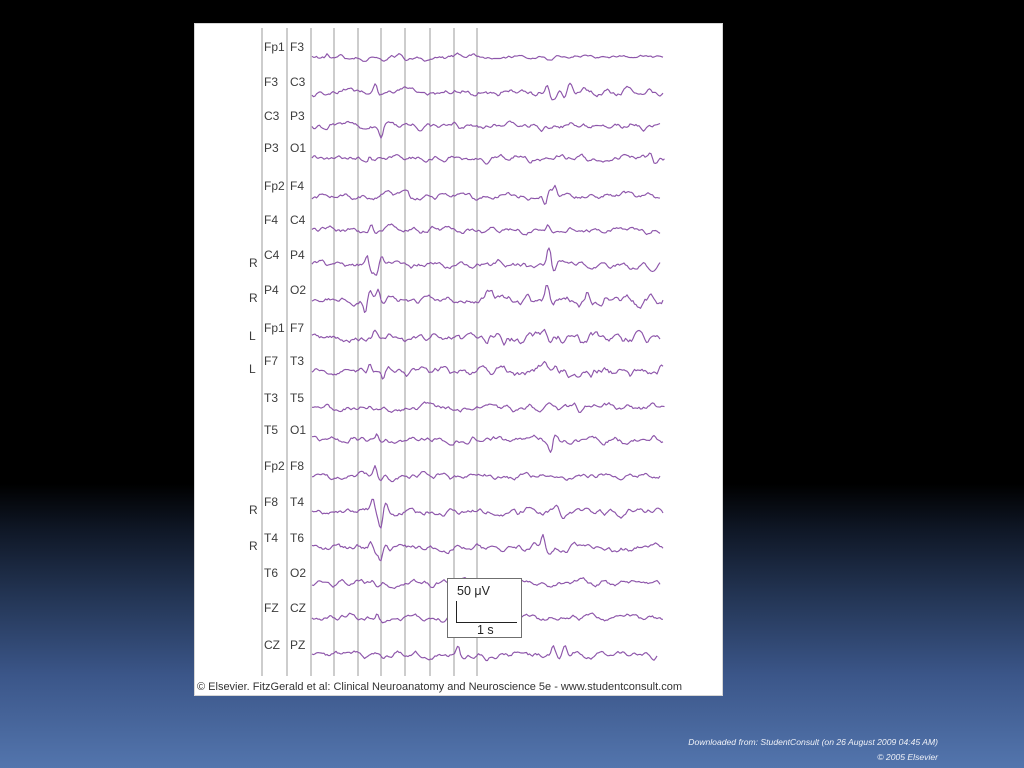  I want to click on calibration-amplitude-bar, so click(456, 612).